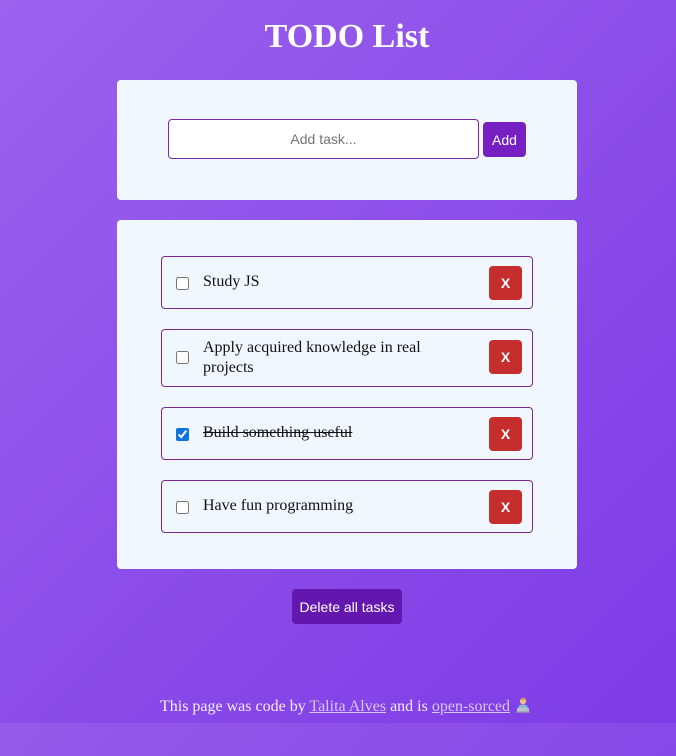 Image resolution: width=676 pixels, height=756 pixels. I want to click on add-task-card: Add, so click(347, 140).